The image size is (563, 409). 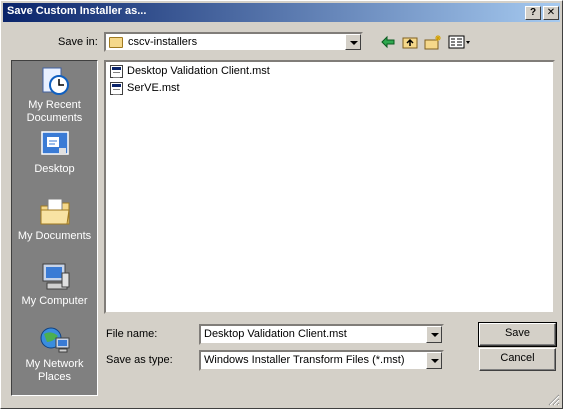 I want to click on save-in-value: cscv-installers, so click(x=163, y=42).